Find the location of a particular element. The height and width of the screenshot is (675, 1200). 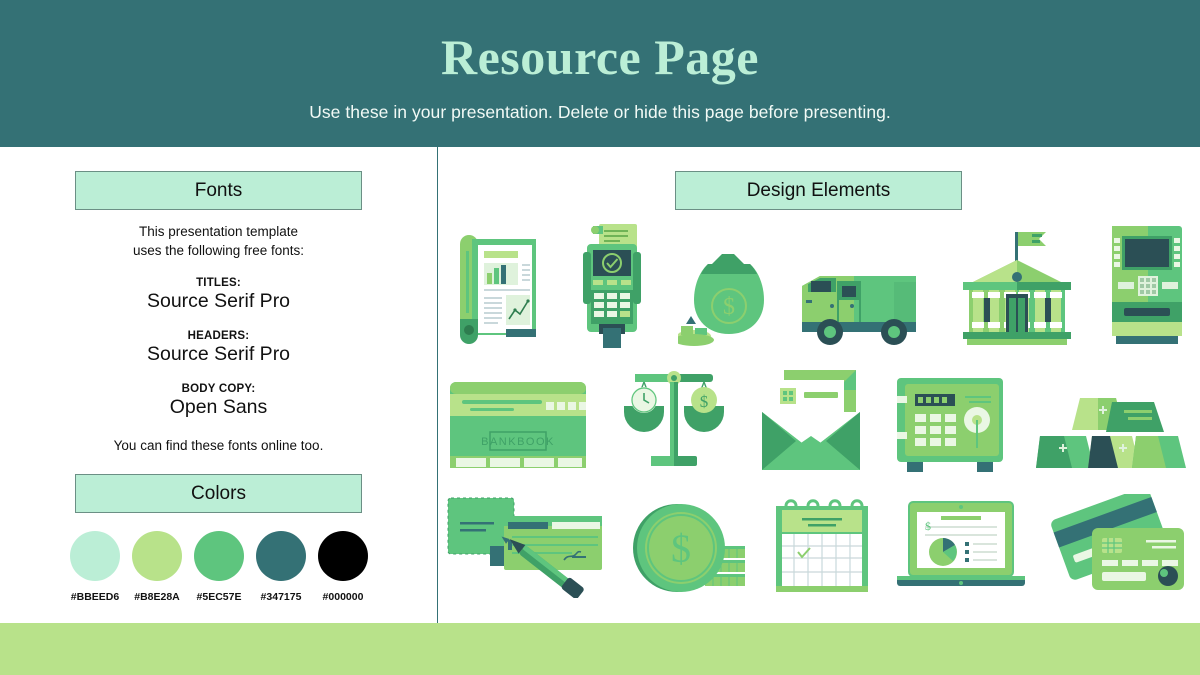

design-elements-section-header: Design Elements is located at coordinates (818, 190).